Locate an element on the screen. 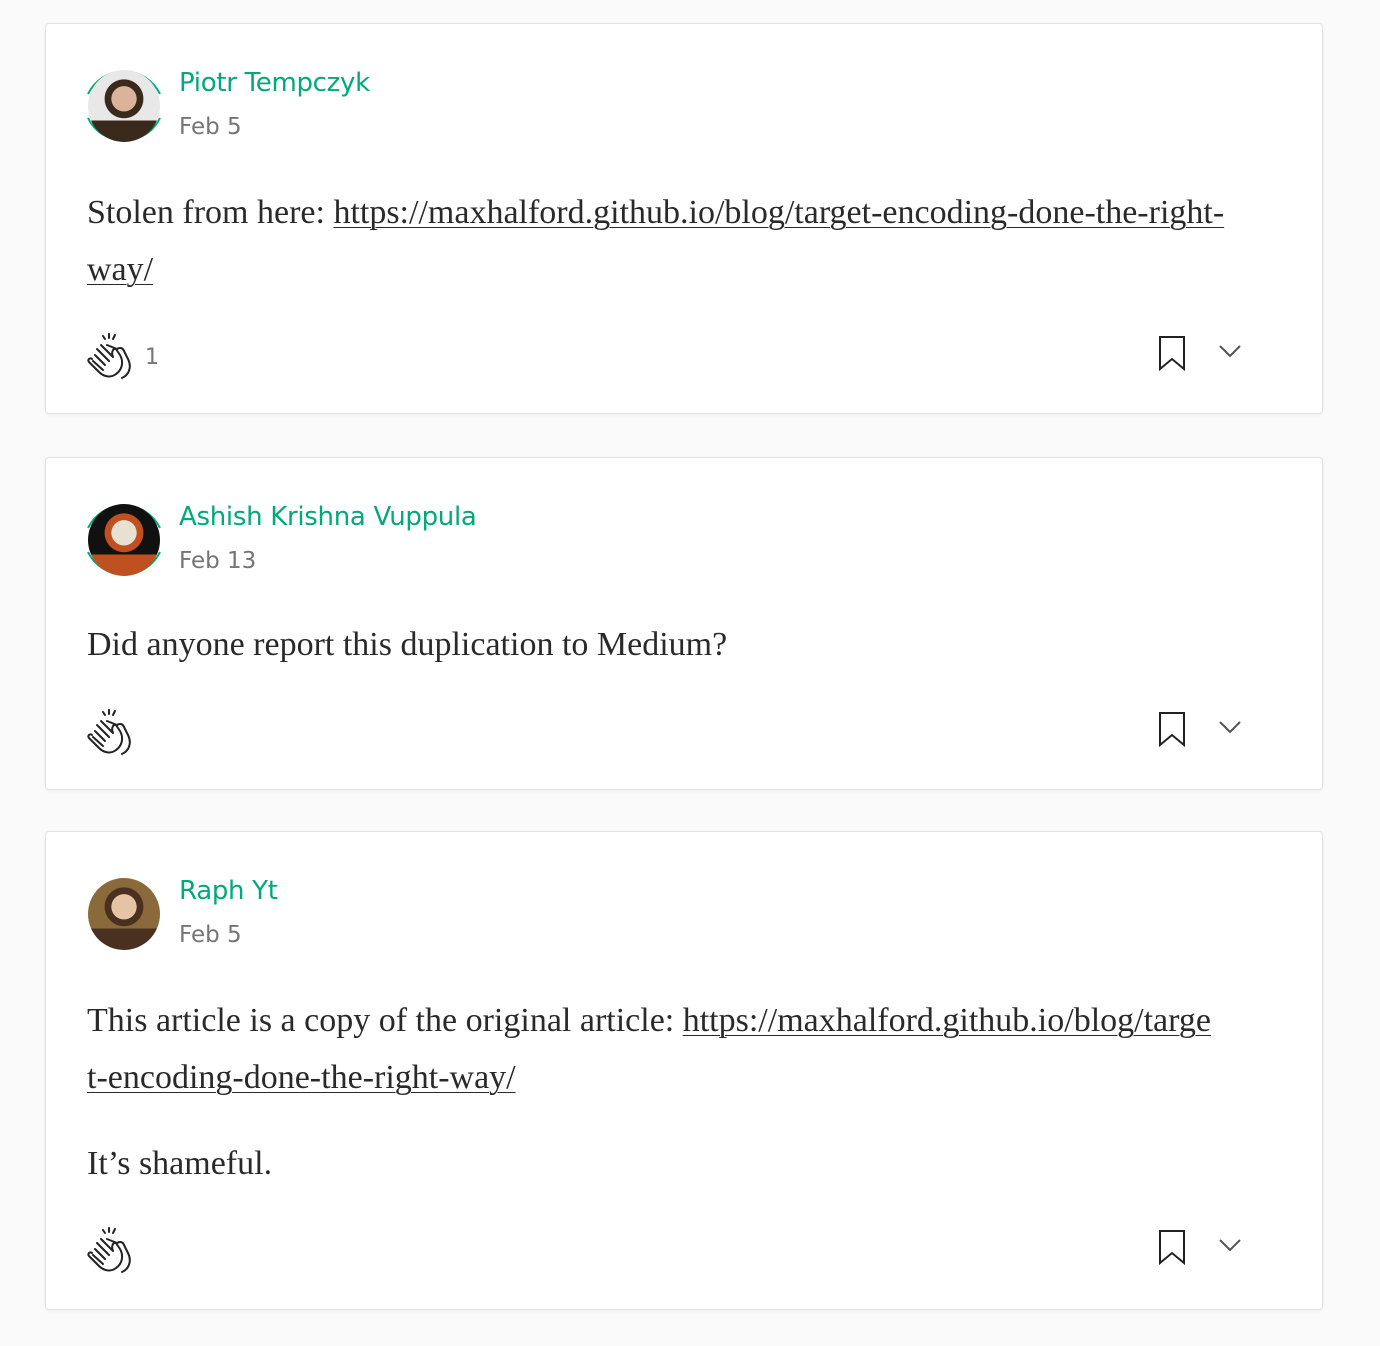  comment-text: It’s shameful. is located at coordinates (180, 1163).